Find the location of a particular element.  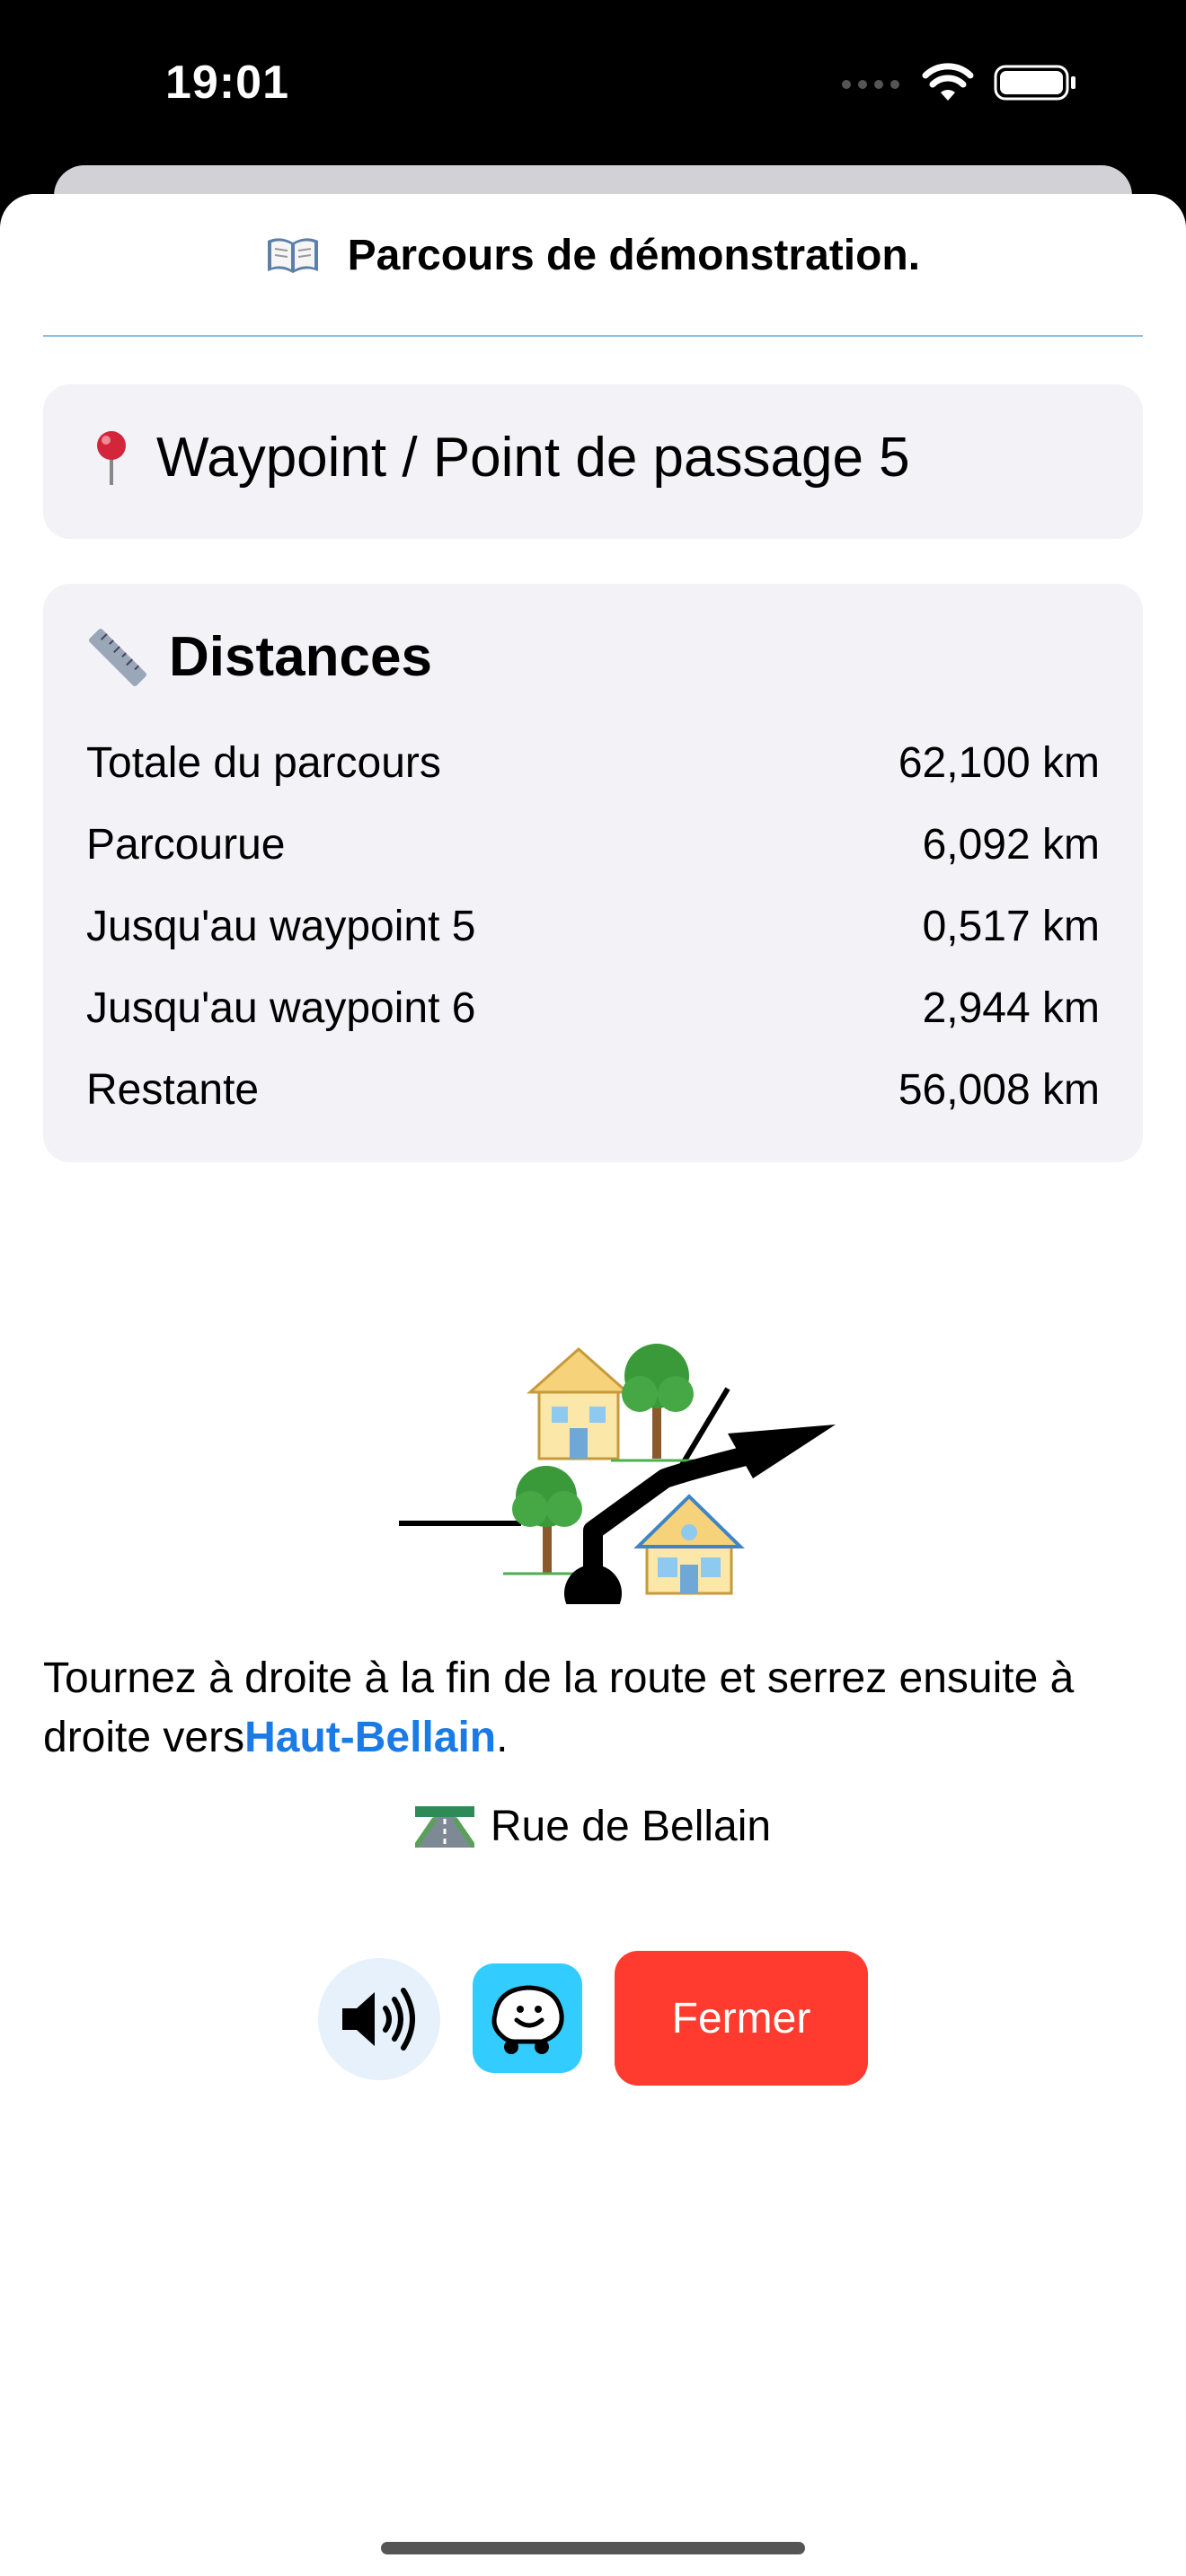

sheet-title: Parcours de démonstration. is located at coordinates (593, 255).